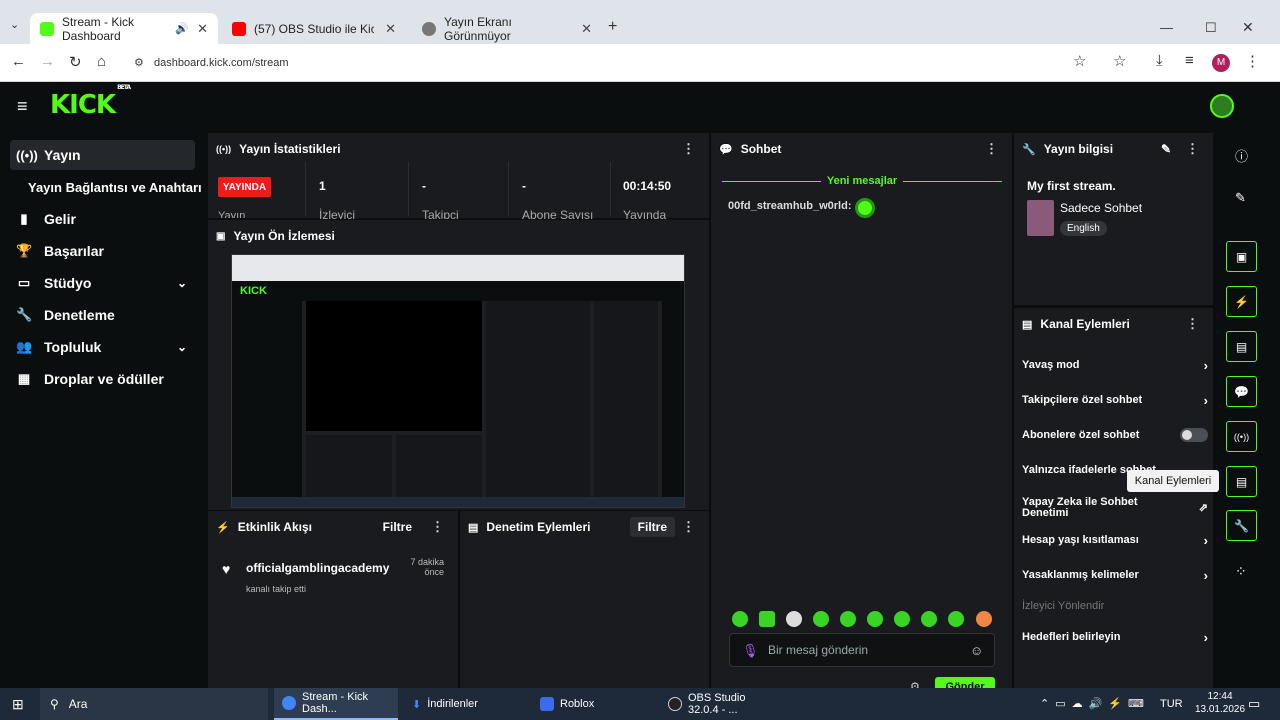 This screenshot has height=720, width=1280. Describe the element at coordinates (1211, 28) in the screenshot. I see `maximize-icon: ☐` at that location.